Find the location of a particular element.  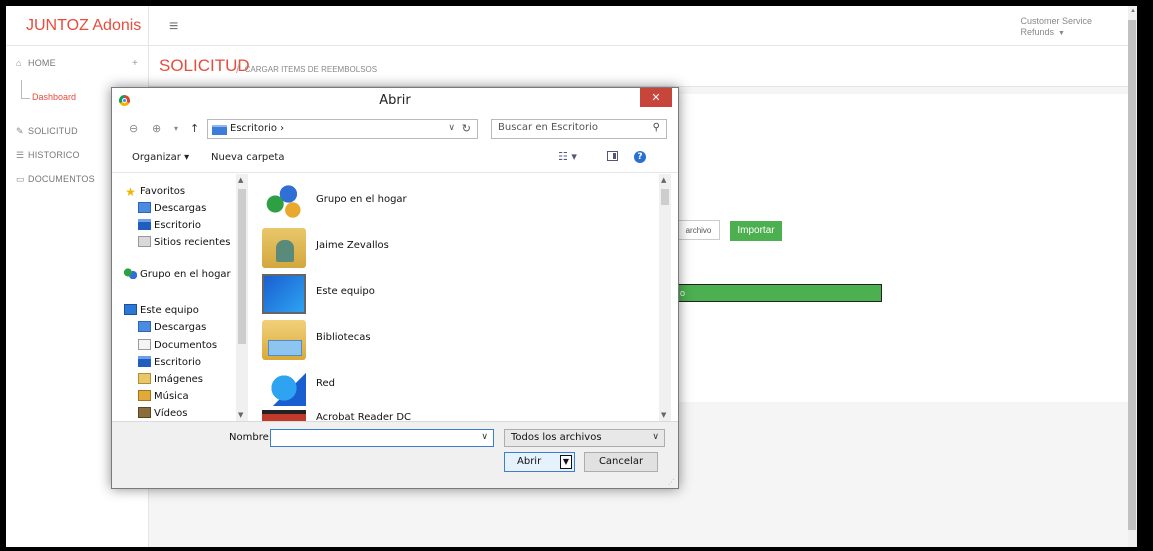

top-navbar: ≡ Customer Service Refunds ▼ is located at coordinates (643, 26).